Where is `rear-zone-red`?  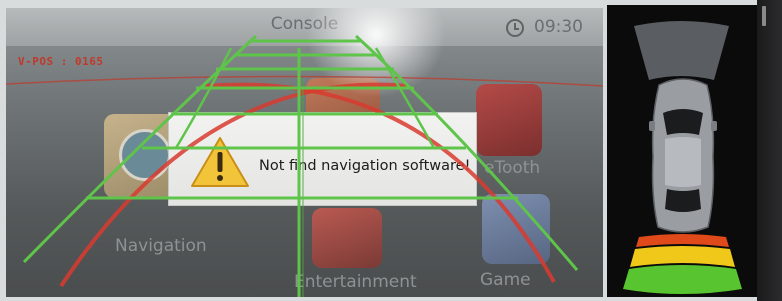 rear-zone-red is located at coordinates (682, 240).